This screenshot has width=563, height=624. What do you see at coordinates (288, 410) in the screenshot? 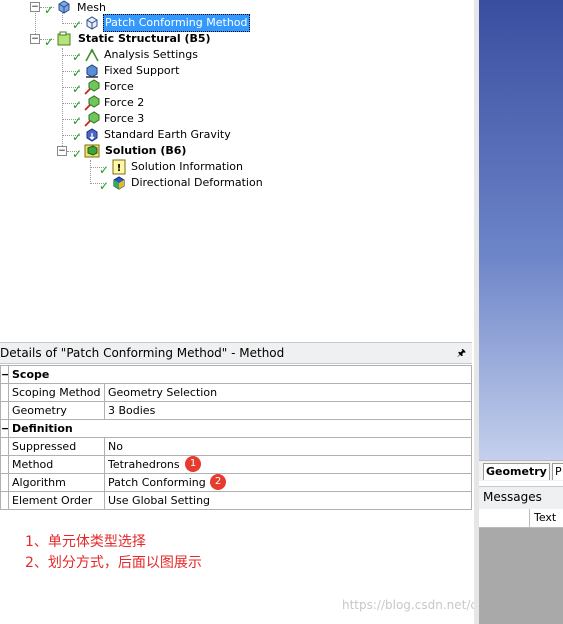
I see `property-value: 3 Bodies` at bounding box center [288, 410].